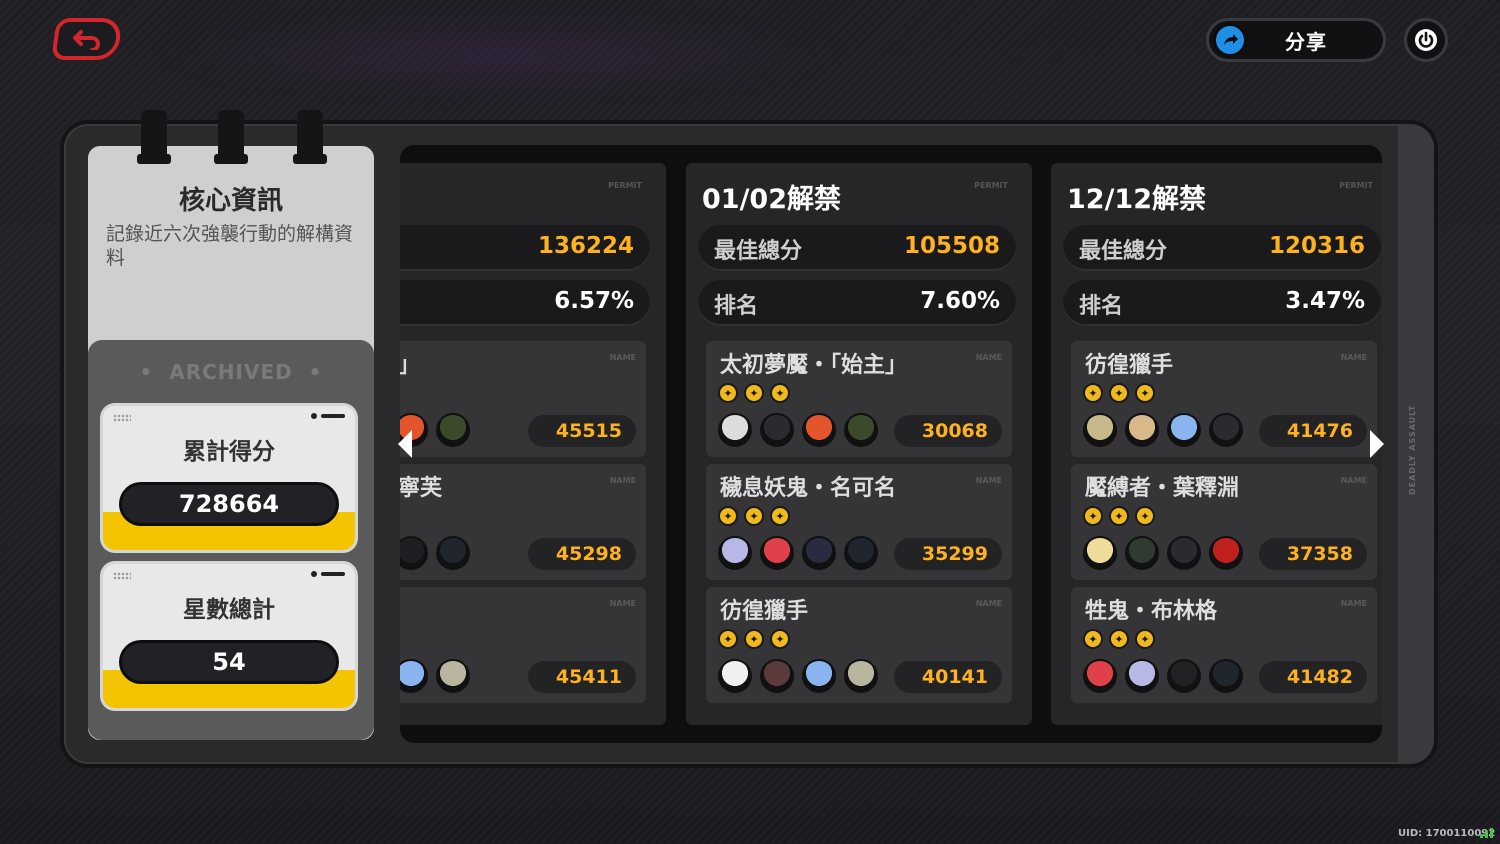 The image size is (1500, 844). What do you see at coordinates (948, 431) in the screenshot?
I see `boss-score: 30068` at bounding box center [948, 431].